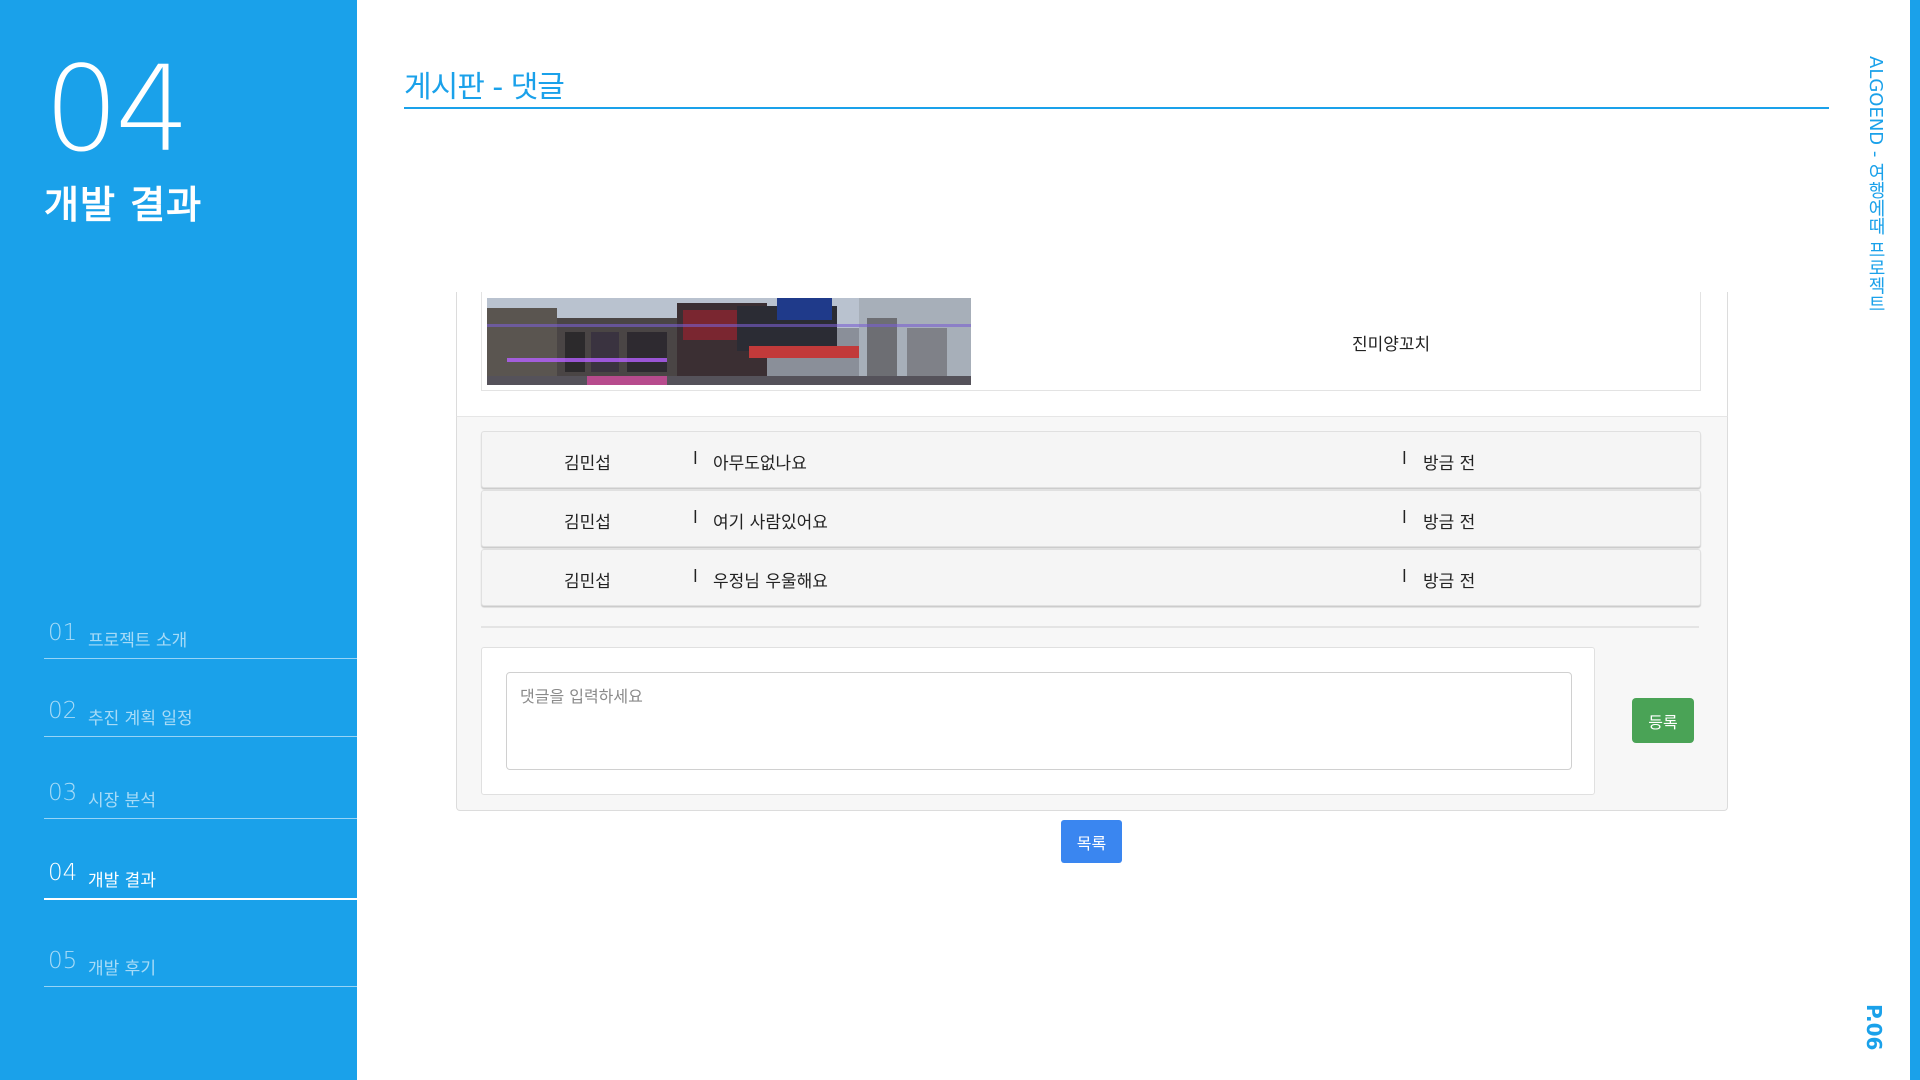 This screenshot has width=1920, height=1080. What do you see at coordinates (122, 801) in the screenshot?
I see `toc-label: 시장 분석` at bounding box center [122, 801].